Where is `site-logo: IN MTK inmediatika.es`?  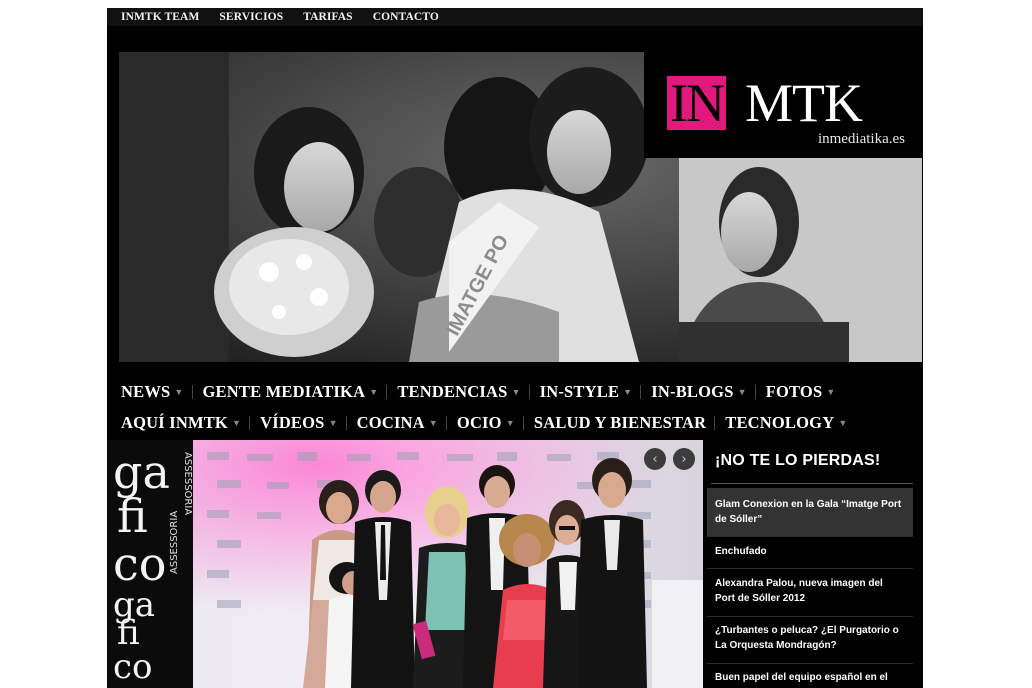
site-logo: IN MTK inmediatika.es is located at coordinates (783, 105).